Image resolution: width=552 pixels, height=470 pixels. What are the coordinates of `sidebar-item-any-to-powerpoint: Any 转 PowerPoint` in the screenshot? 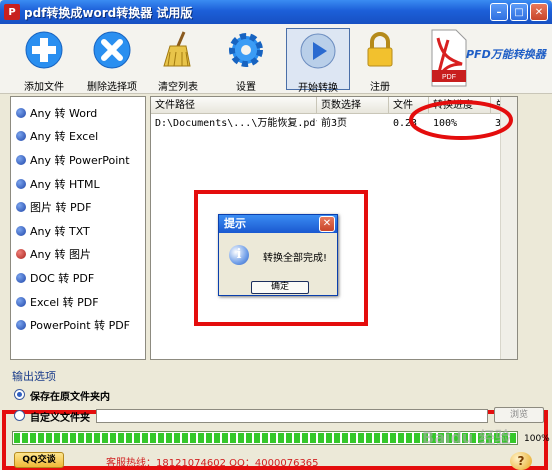 It's located at (78, 160).